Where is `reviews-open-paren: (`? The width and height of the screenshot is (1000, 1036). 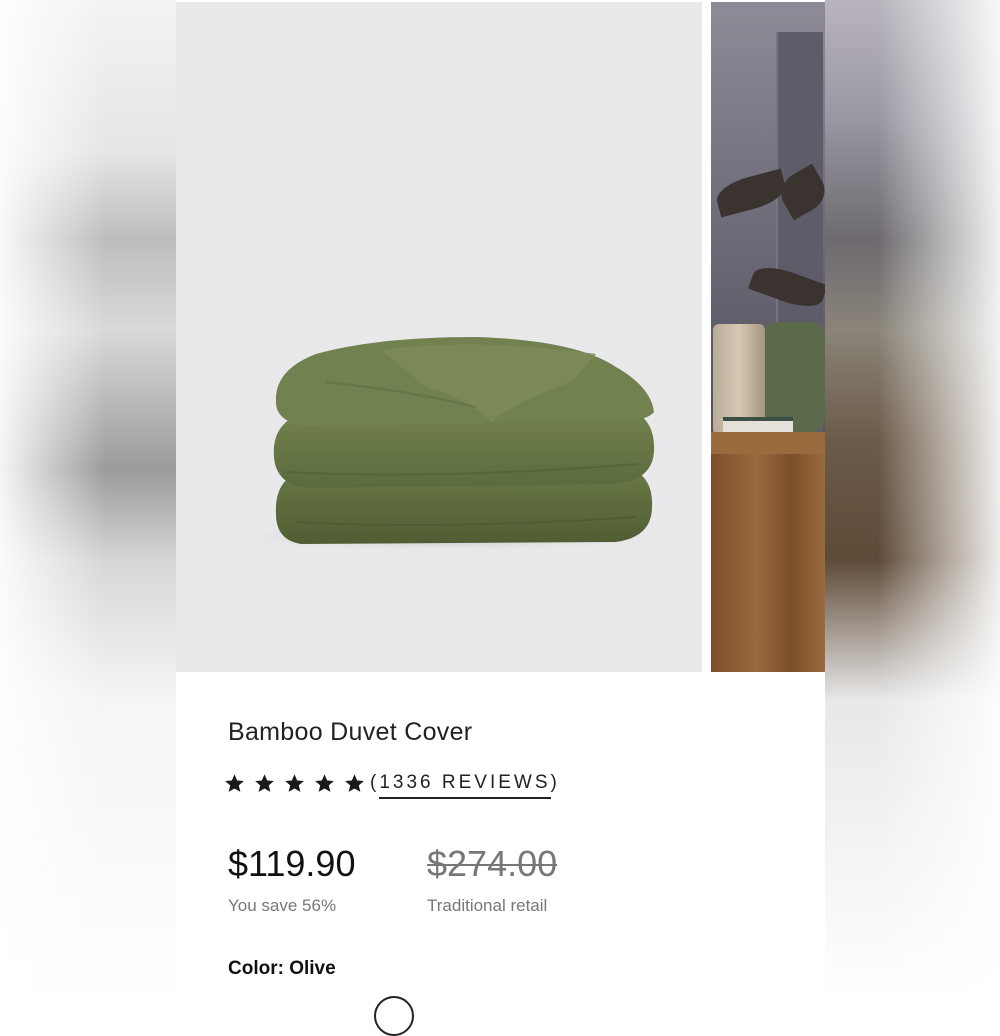
reviews-open-paren: ( is located at coordinates (375, 782).